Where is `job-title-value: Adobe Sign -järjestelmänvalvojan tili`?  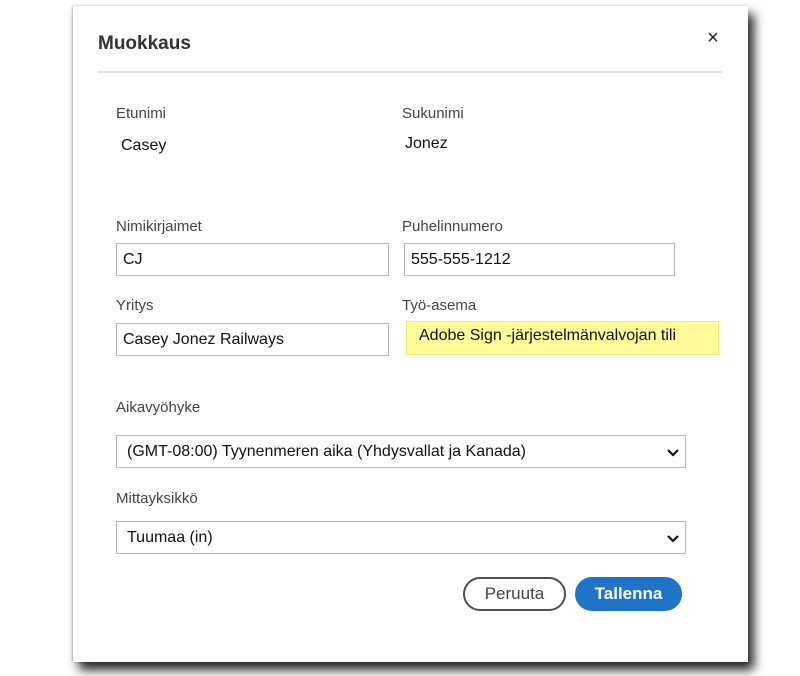 job-title-value: Adobe Sign -järjestelmänvalvojan tili is located at coordinates (562, 338).